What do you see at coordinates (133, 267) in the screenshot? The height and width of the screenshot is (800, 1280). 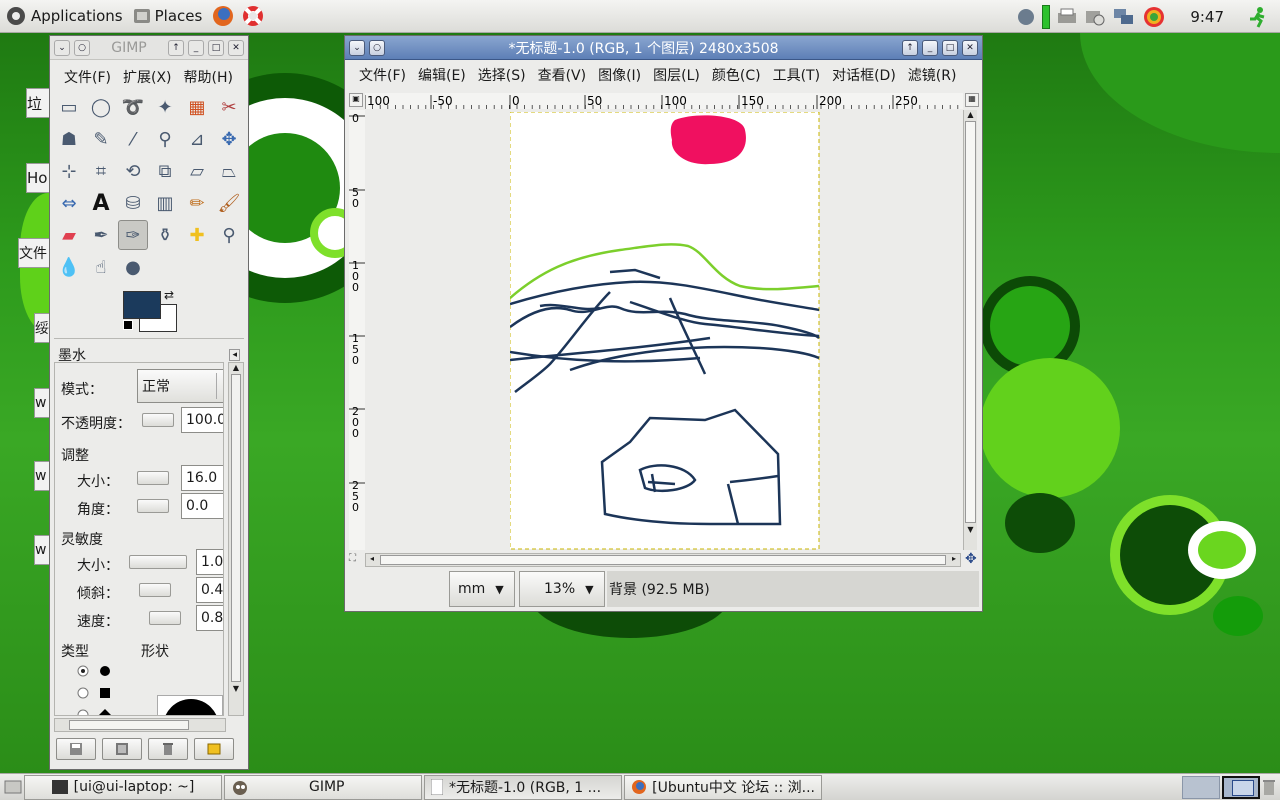 I see `dodge-burn-icon: ●` at bounding box center [133, 267].